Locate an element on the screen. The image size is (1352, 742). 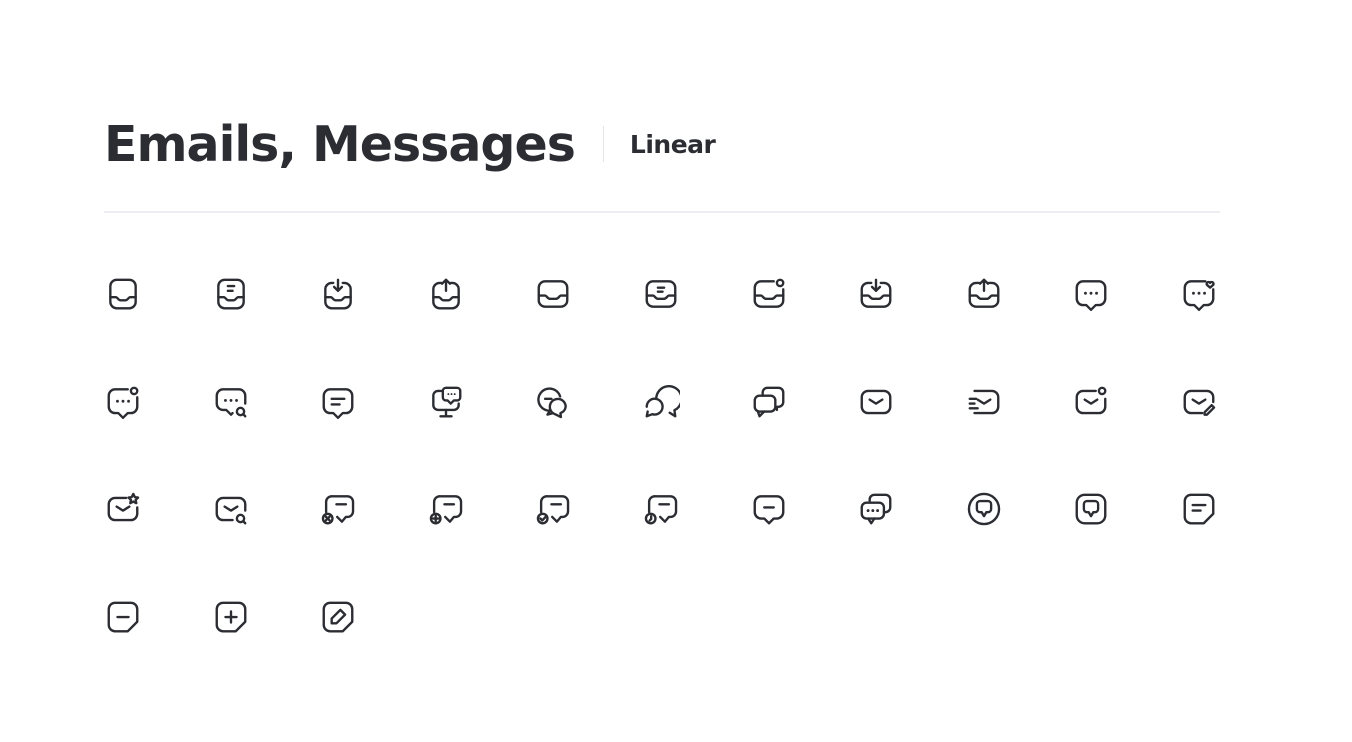
chats-round-icon is located at coordinates (662, 402).